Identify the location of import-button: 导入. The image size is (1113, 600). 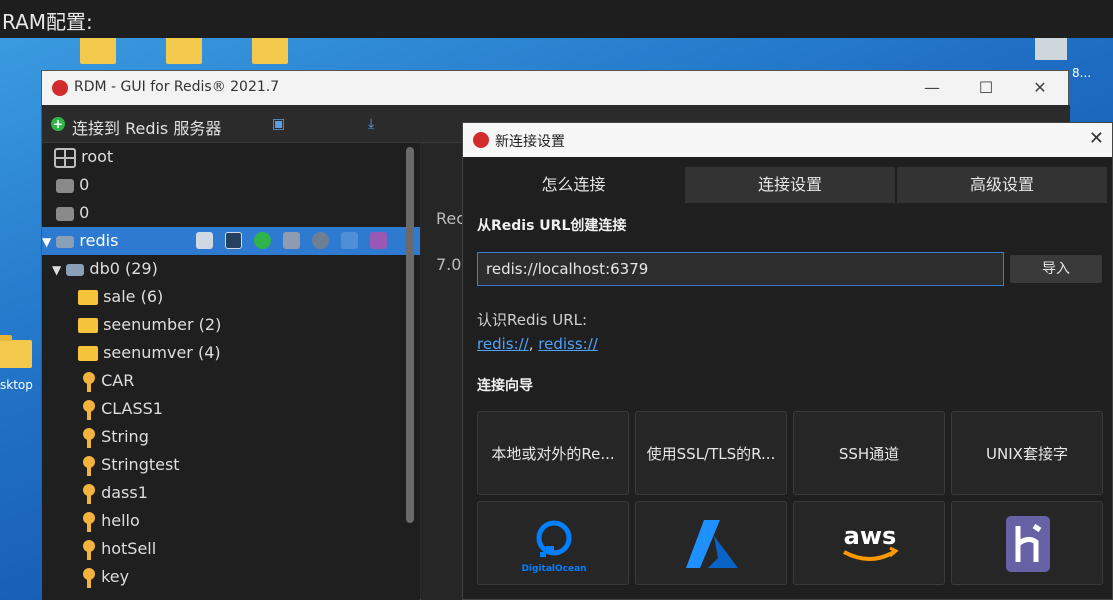
(1056, 269).